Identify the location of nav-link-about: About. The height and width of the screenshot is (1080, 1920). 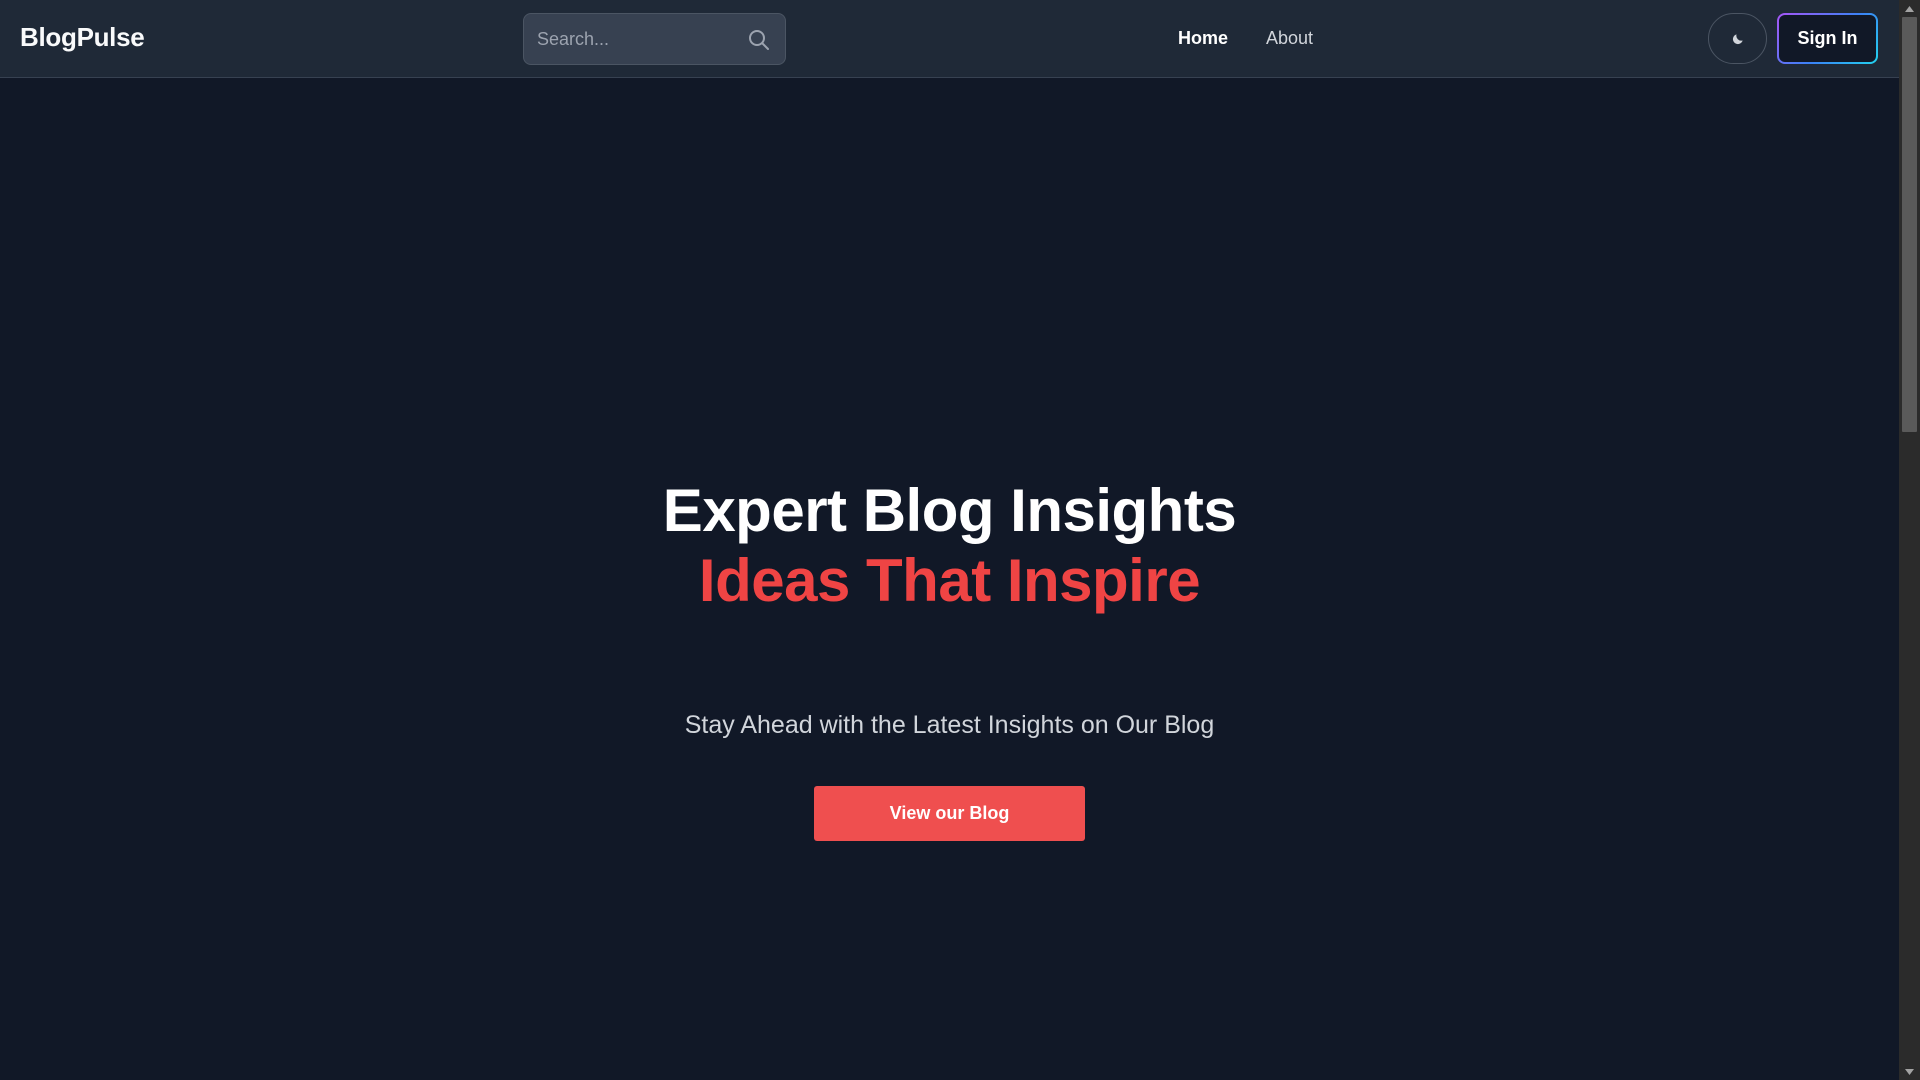
(1289, 38).